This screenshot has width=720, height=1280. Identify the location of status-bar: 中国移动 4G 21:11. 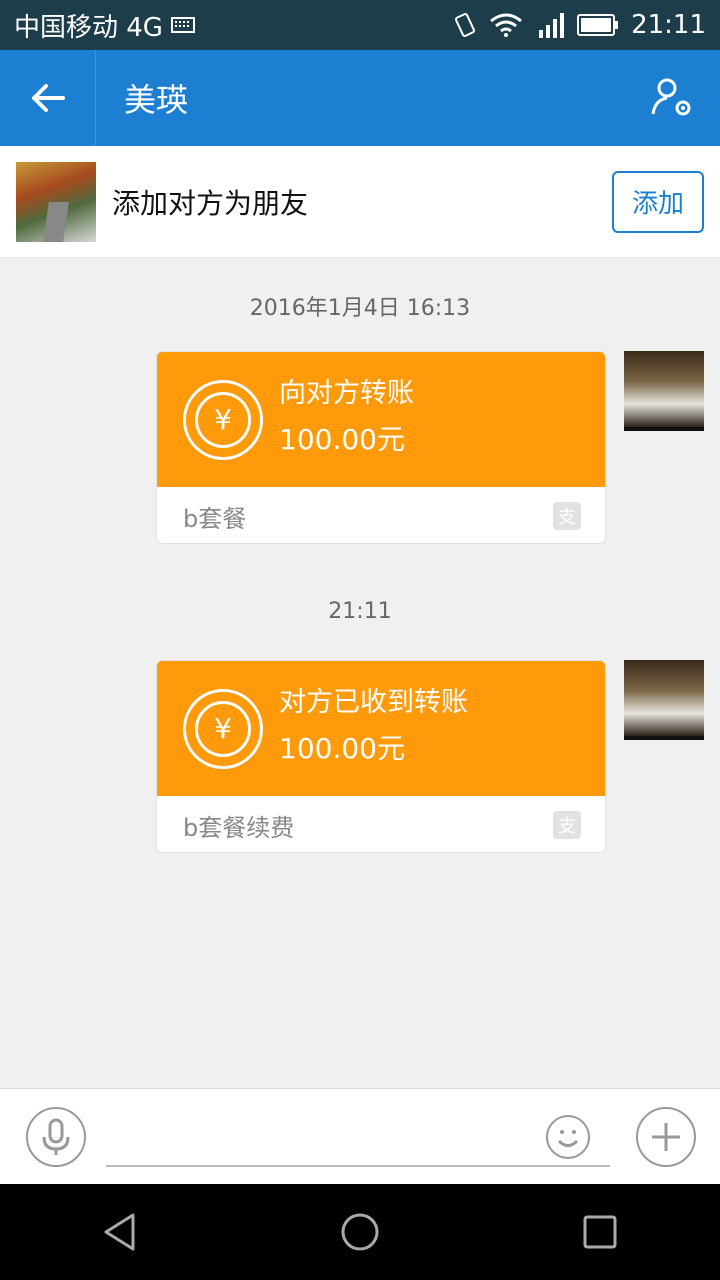
(360, 25).